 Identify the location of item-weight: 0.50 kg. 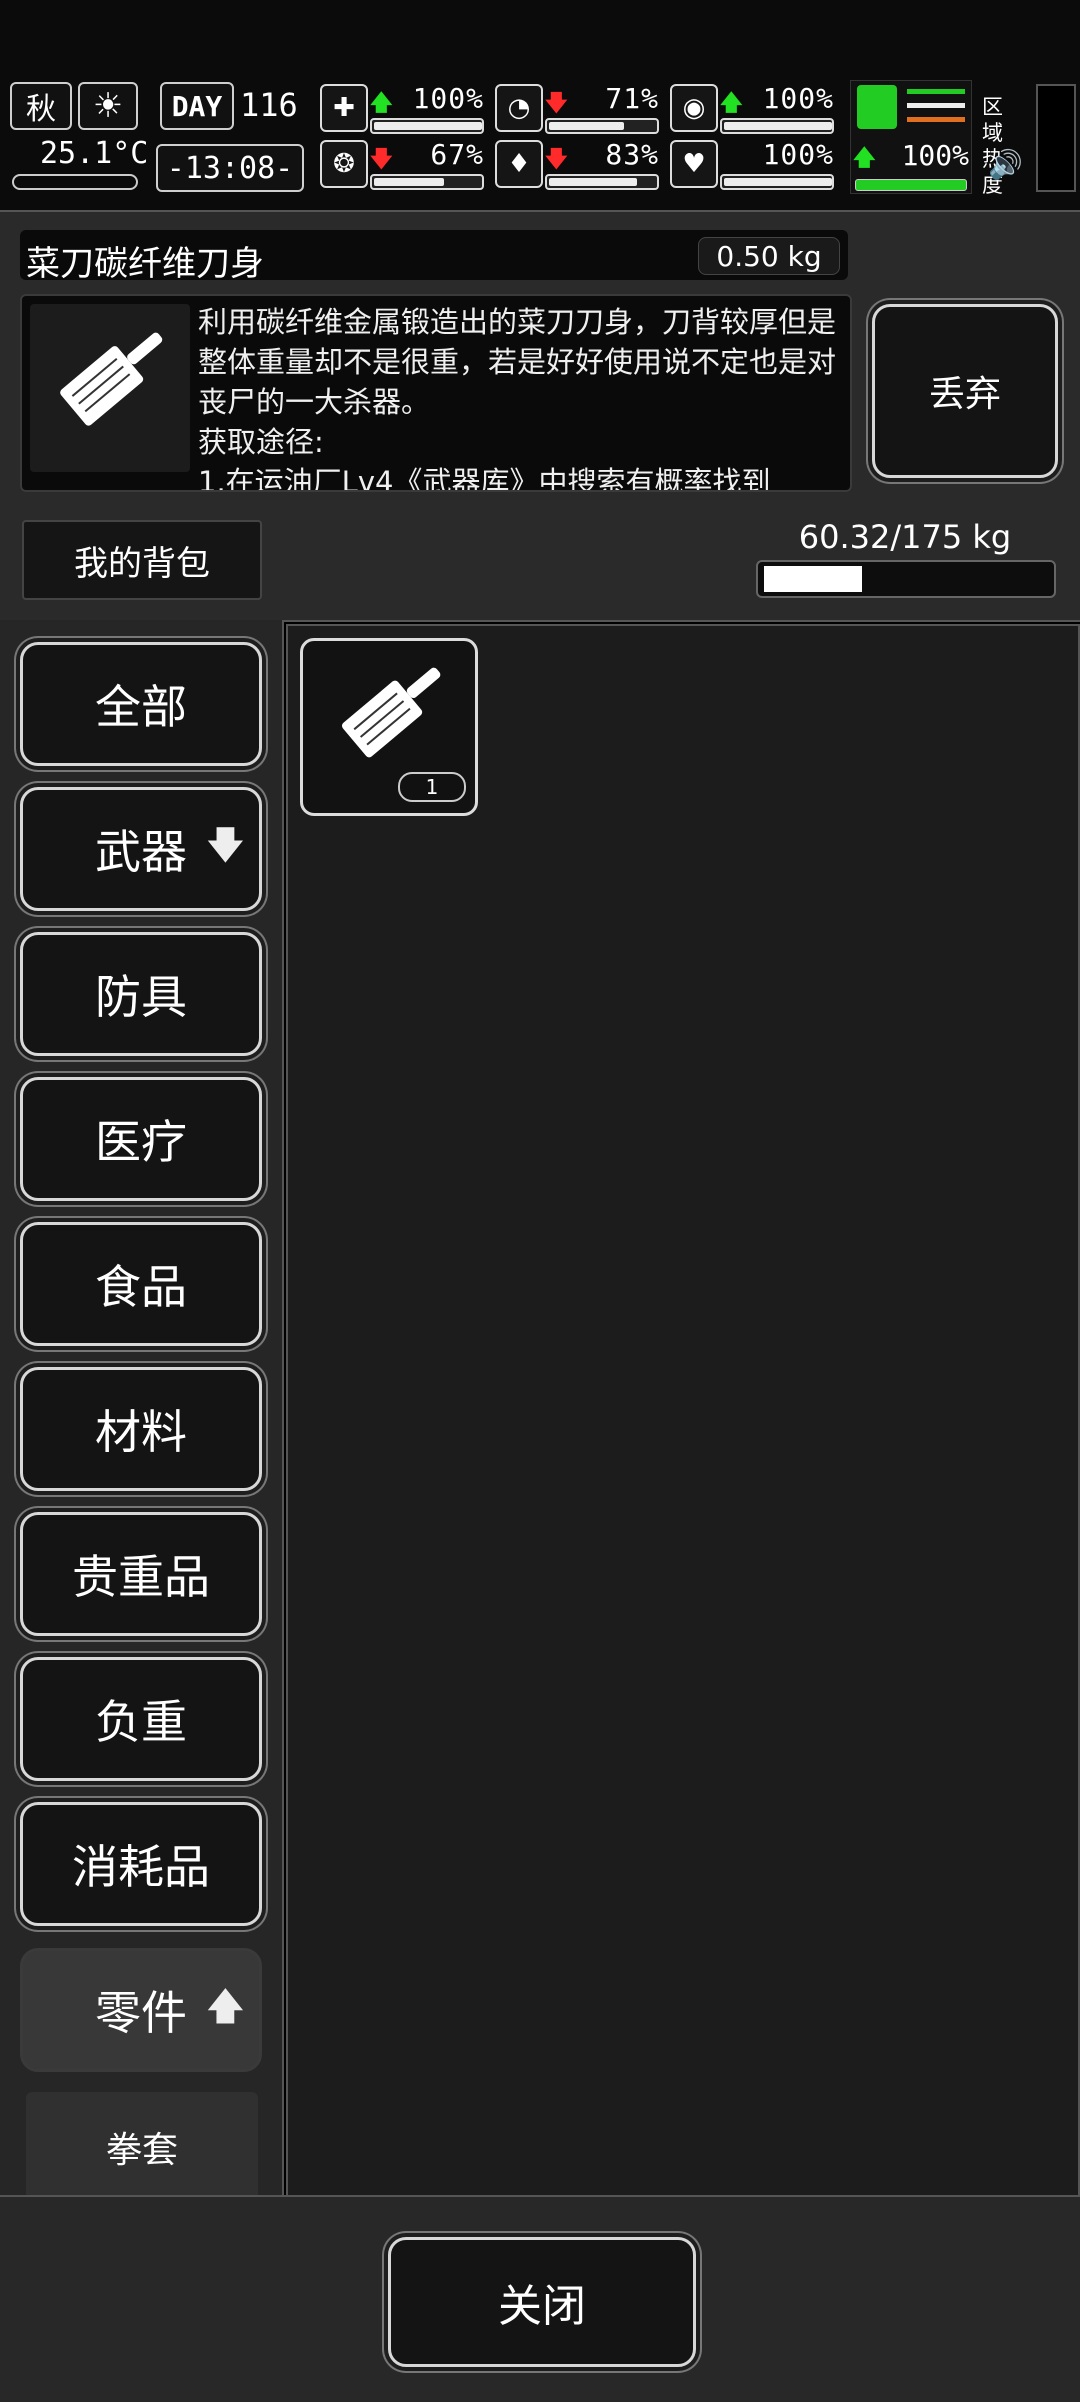
(769, 256).